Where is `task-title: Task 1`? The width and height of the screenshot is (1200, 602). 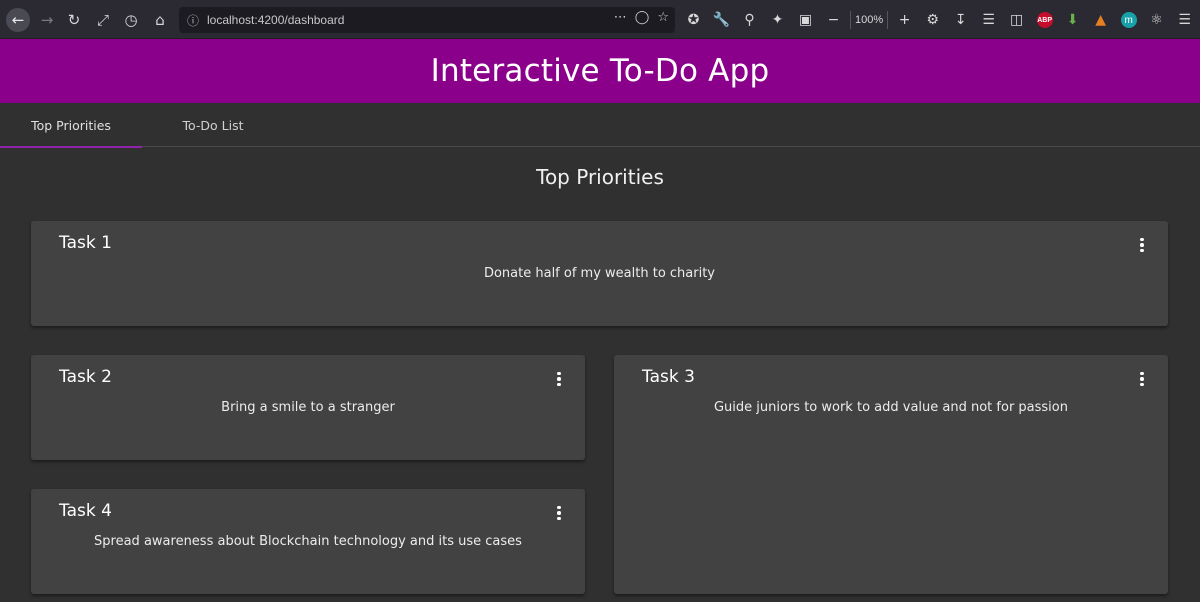
task-title: Task 1 is located at coordinates (85, 243).